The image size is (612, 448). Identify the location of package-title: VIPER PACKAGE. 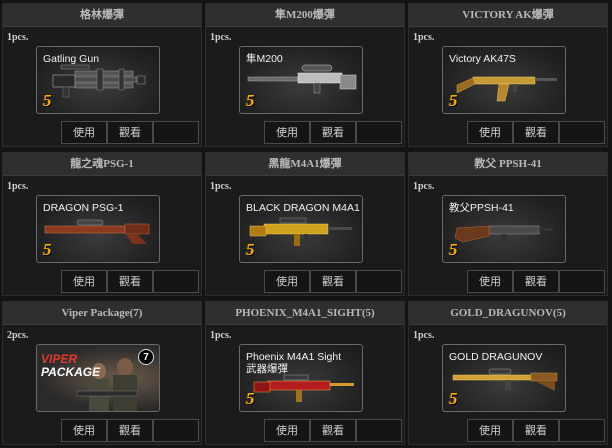
(70, 366).